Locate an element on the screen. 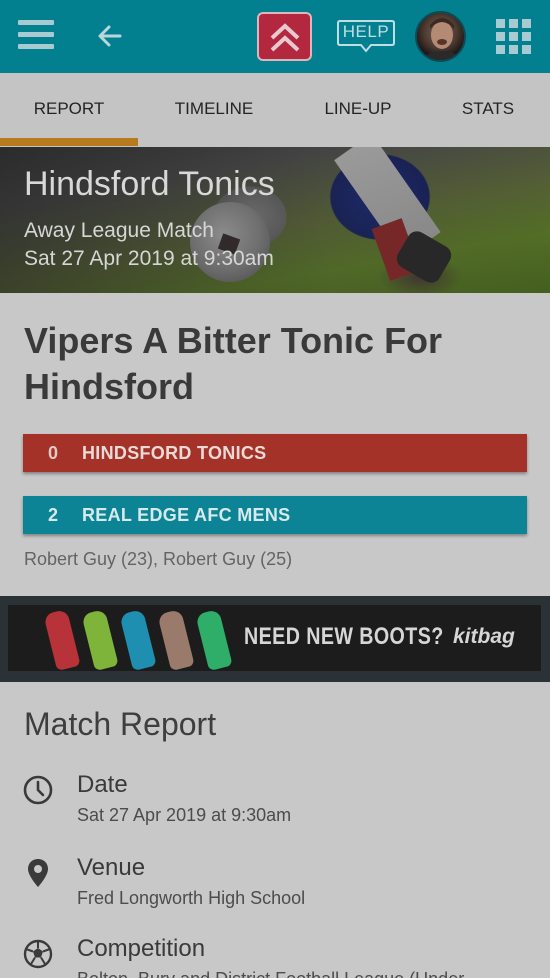 The height and width of the screenshot is (978, 550). goal-scorers: Robert Guy (23), Robert Guy (25) is located at coordinates (158, 559).